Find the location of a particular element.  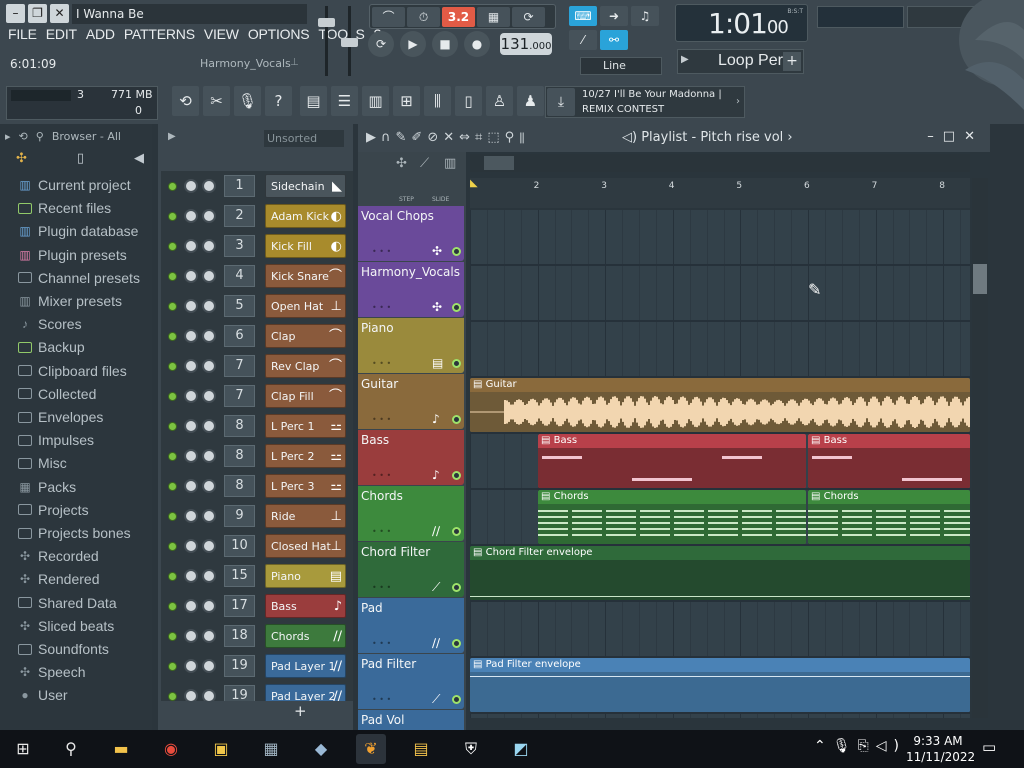

track-header: Guitar • • • ♪ is located at coordinates (411, 401).